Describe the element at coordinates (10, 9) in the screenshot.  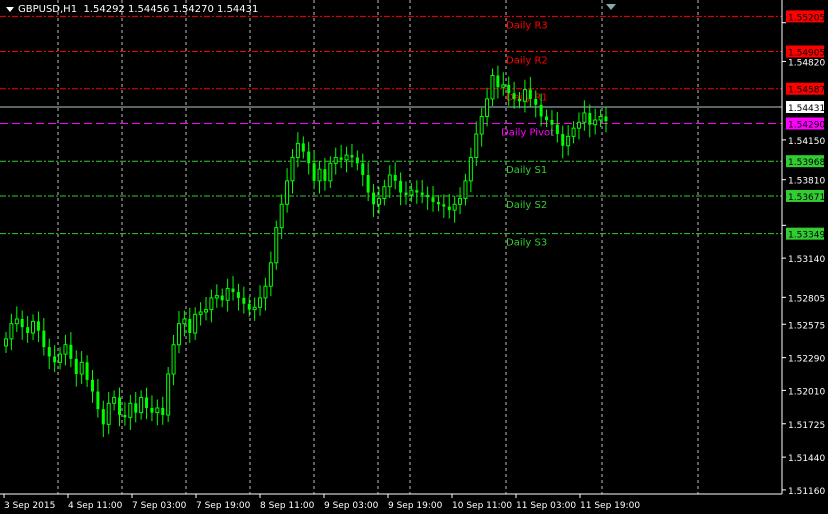
I see `menu-triangle-icon` at that location.